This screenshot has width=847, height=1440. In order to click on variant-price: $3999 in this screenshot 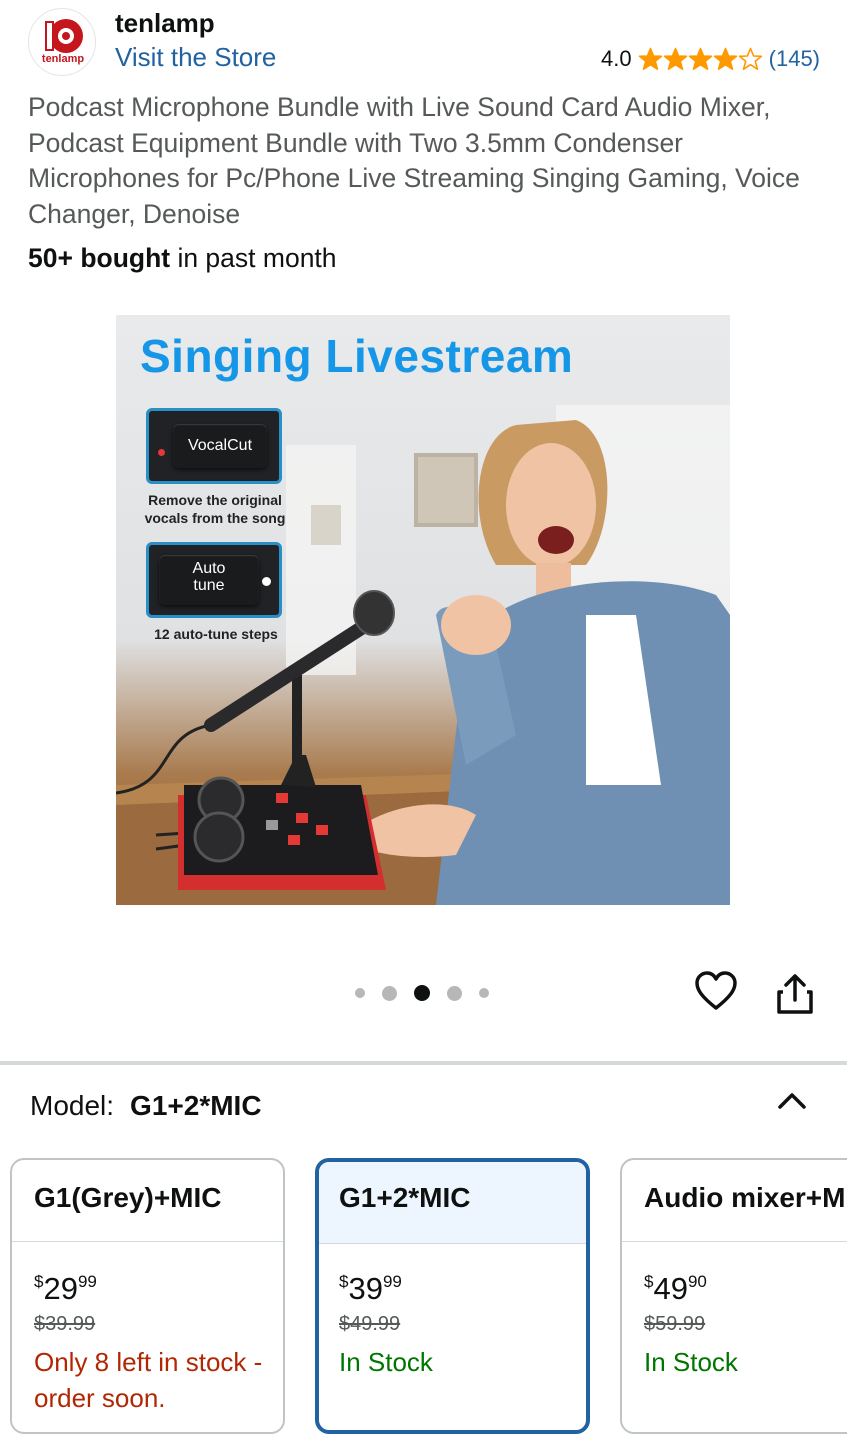, I will do `click(462, 1285)`.